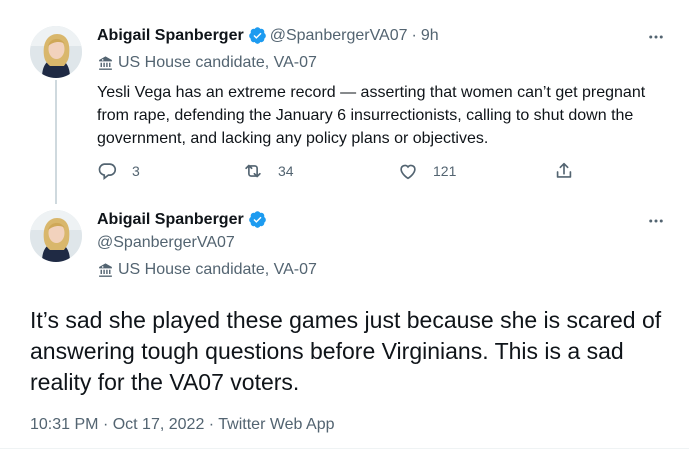  What do you see at coordinates (107, 172) in the screenshot?
I see `reply-icon` at bounding box center [107, 172].